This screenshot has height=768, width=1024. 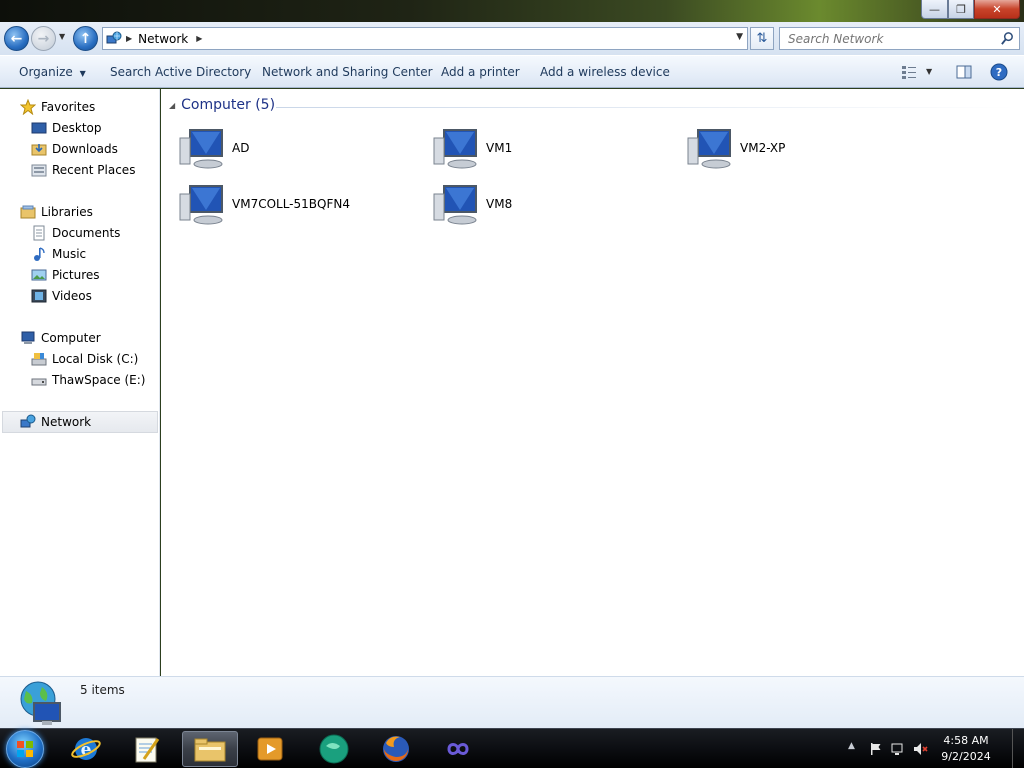 What do you see at coordinates (28, 107) in the screenshot?
I see `star-icon` at bounding box center [28, 107].